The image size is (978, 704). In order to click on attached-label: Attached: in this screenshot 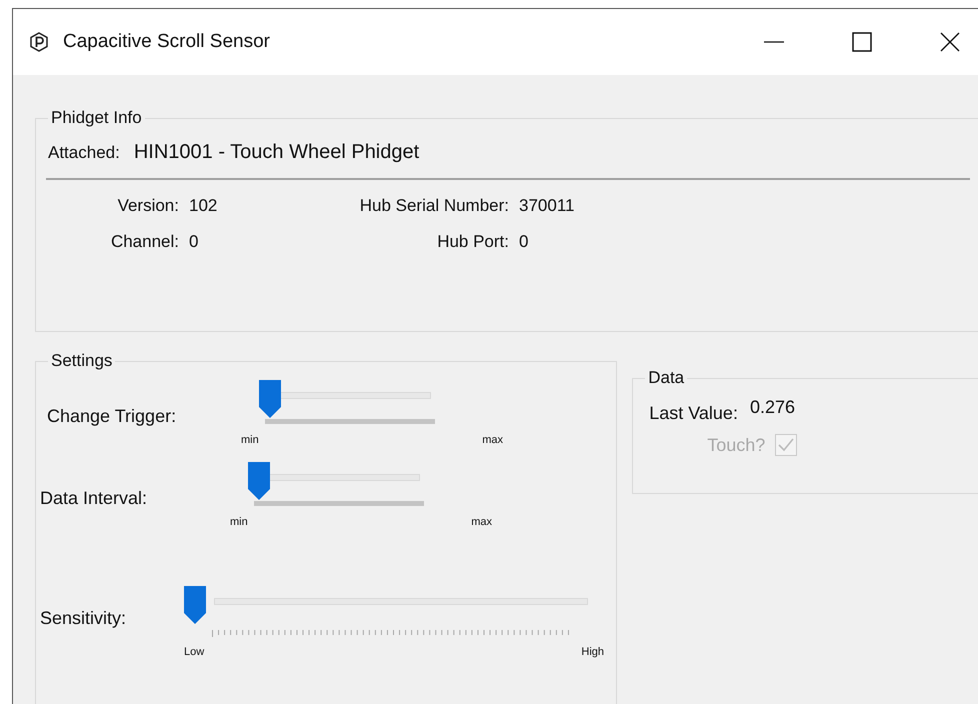, I will do `click(84, 153)`.